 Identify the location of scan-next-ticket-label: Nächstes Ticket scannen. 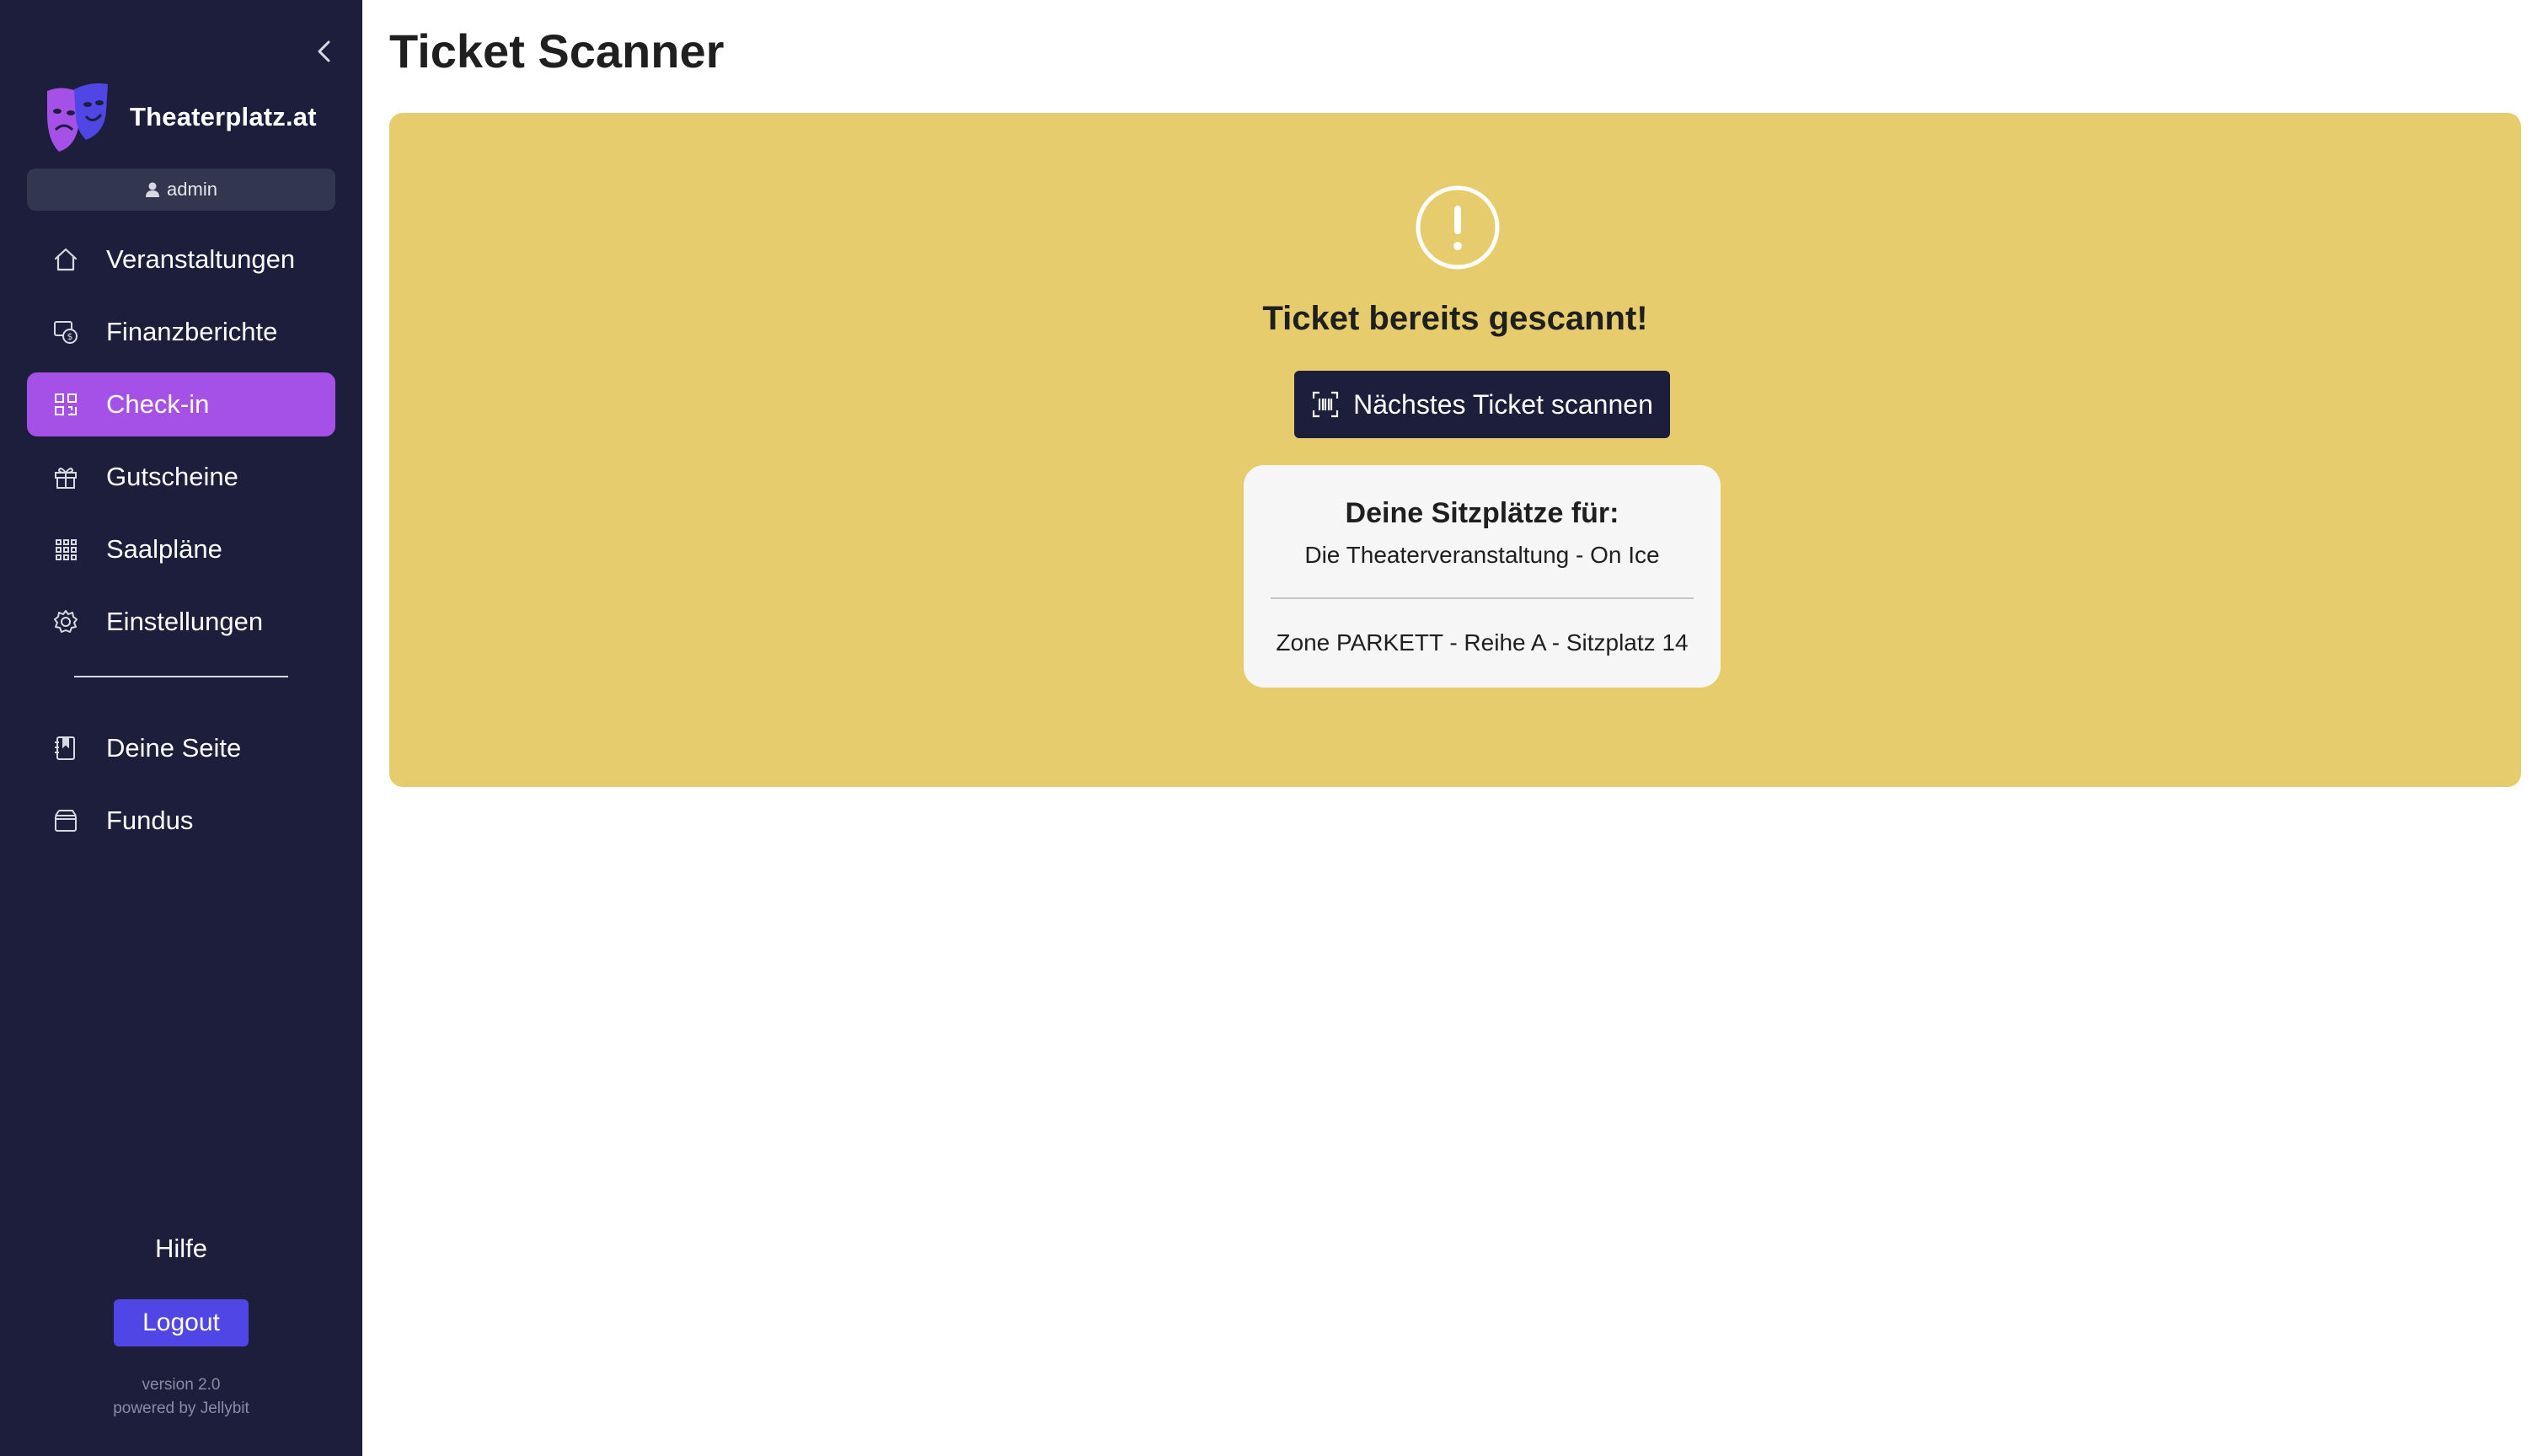
(1503, 404).